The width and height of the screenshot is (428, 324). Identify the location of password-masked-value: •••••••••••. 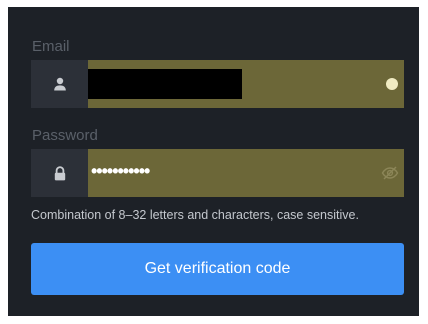
(120, 171).